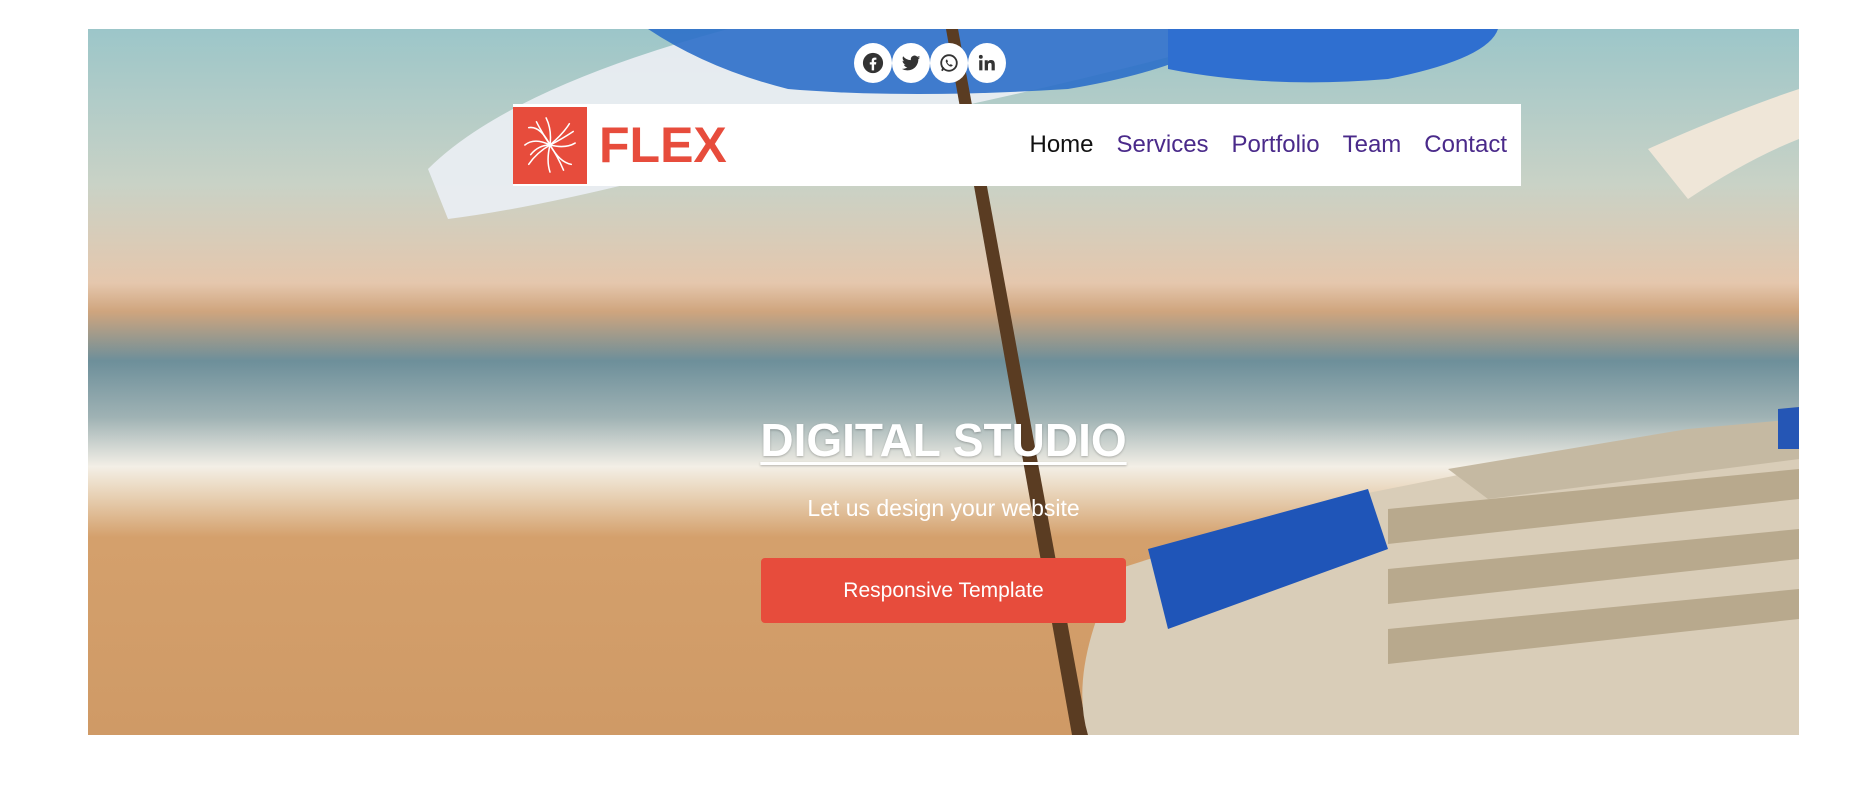  What do you see at coordinates (873, 63) in the screenshot?
I see `facebook-icon` at bounding box center [873, 63].